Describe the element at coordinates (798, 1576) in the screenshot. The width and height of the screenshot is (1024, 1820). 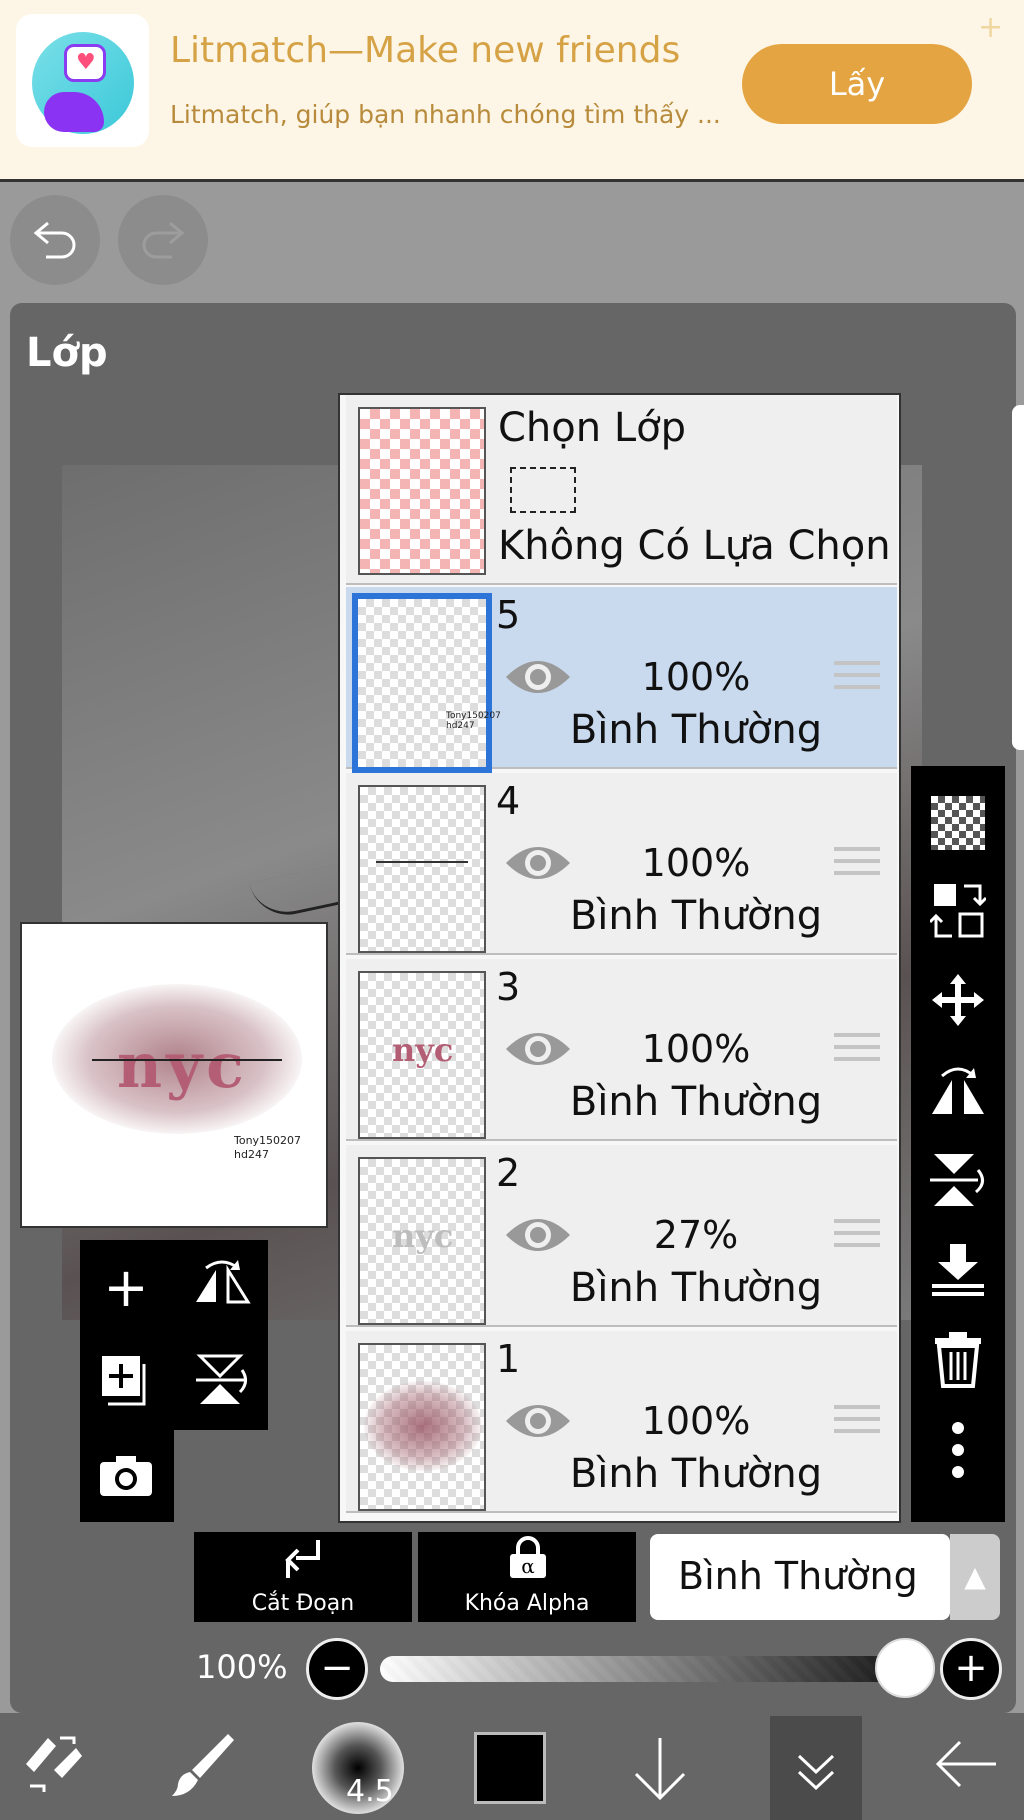
I see `blend-mode-value: Bình Thường` at that location.